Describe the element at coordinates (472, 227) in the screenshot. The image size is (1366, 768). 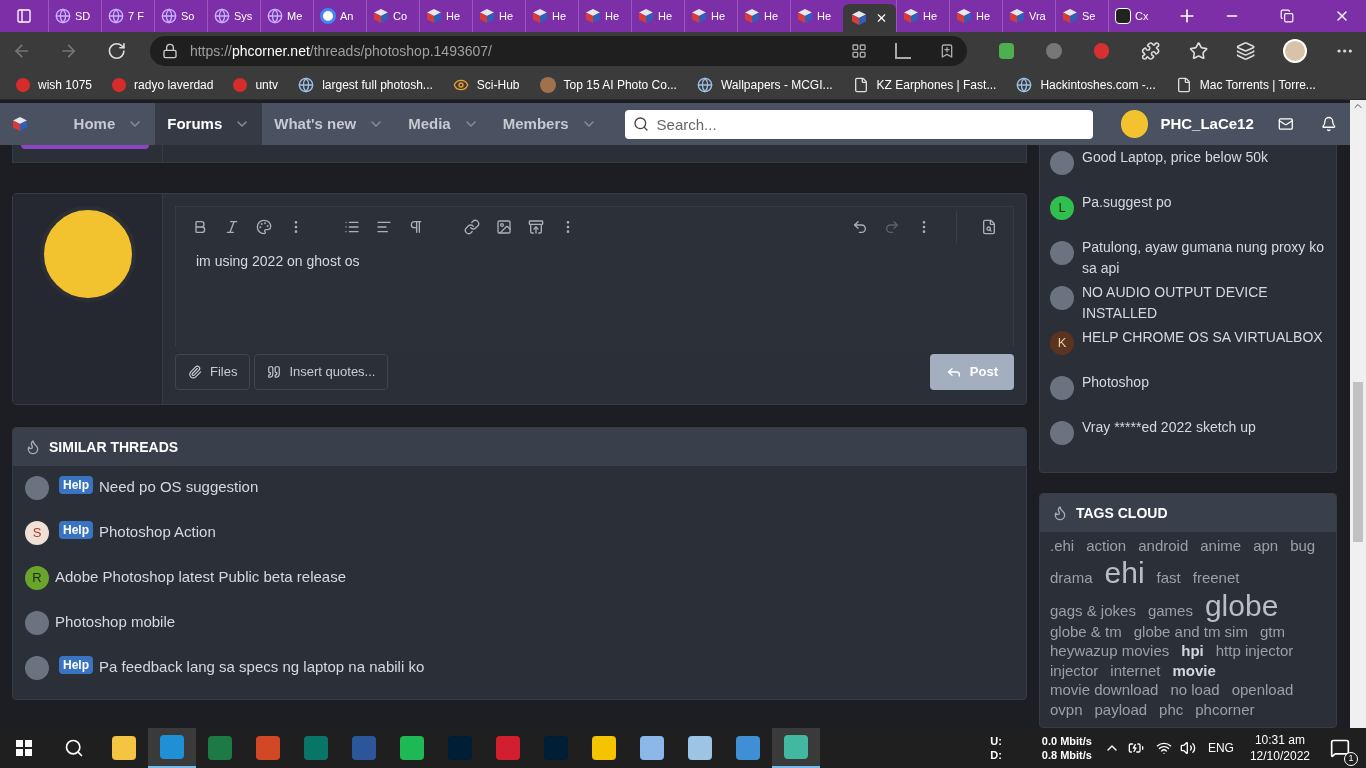
I see `link-icon` at that location.